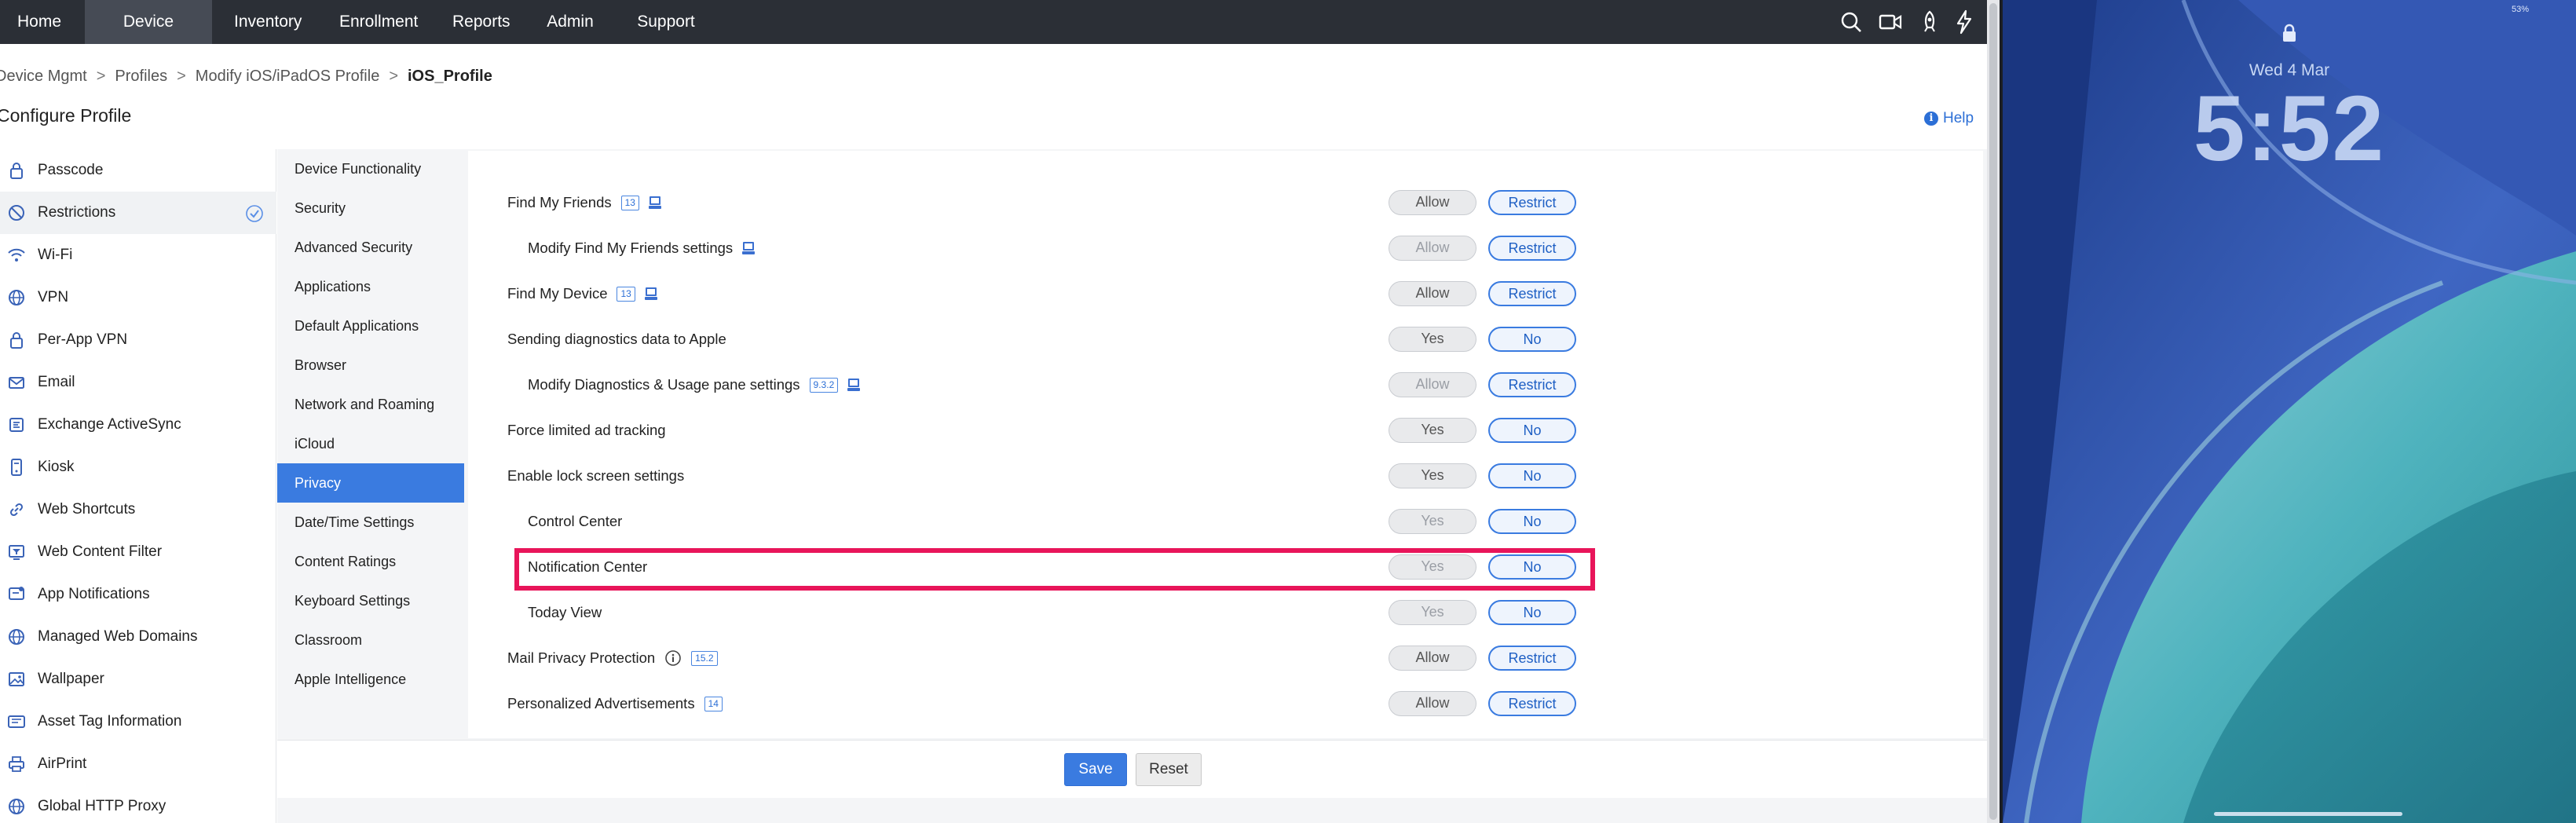 The width and height of the screenshot is (2576, 823). I want to click on category-date-time-settings: Date/Time Settings, so click(371, 522).